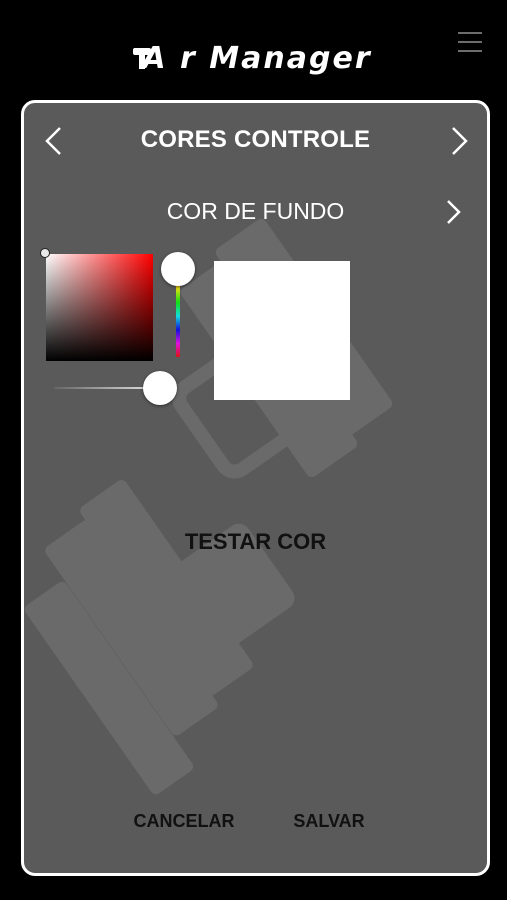  I want to click on section-title: COR DE FUNDO, so click(255, 211).